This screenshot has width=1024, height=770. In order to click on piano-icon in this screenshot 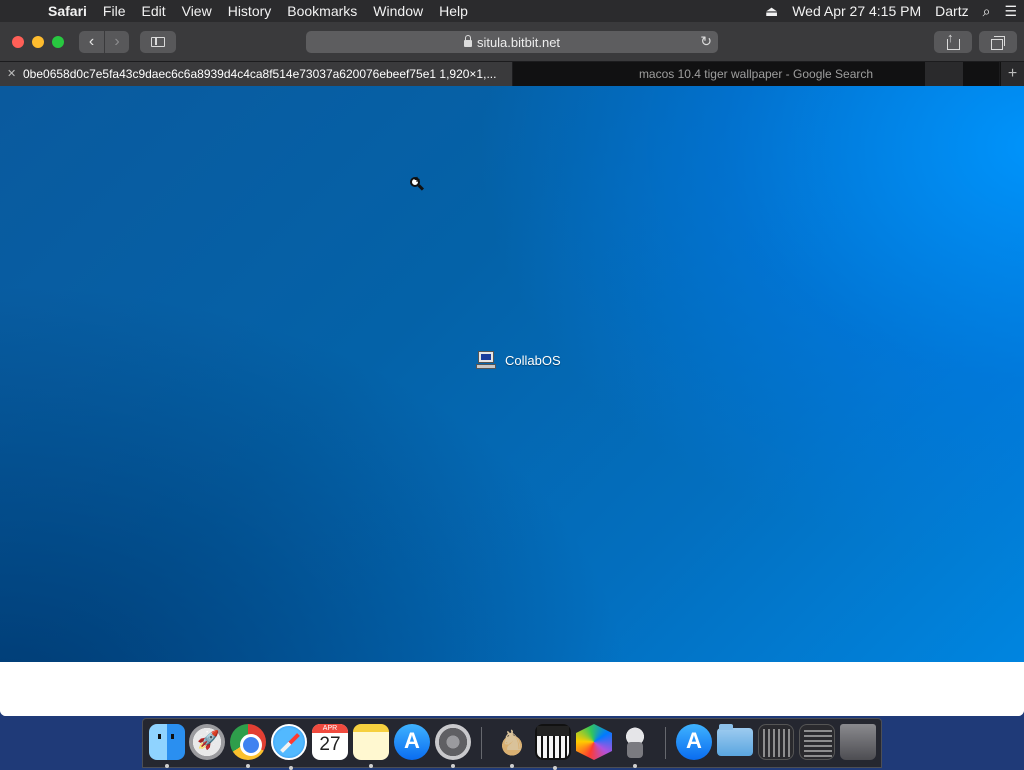, I will do `click(553, 747)`.